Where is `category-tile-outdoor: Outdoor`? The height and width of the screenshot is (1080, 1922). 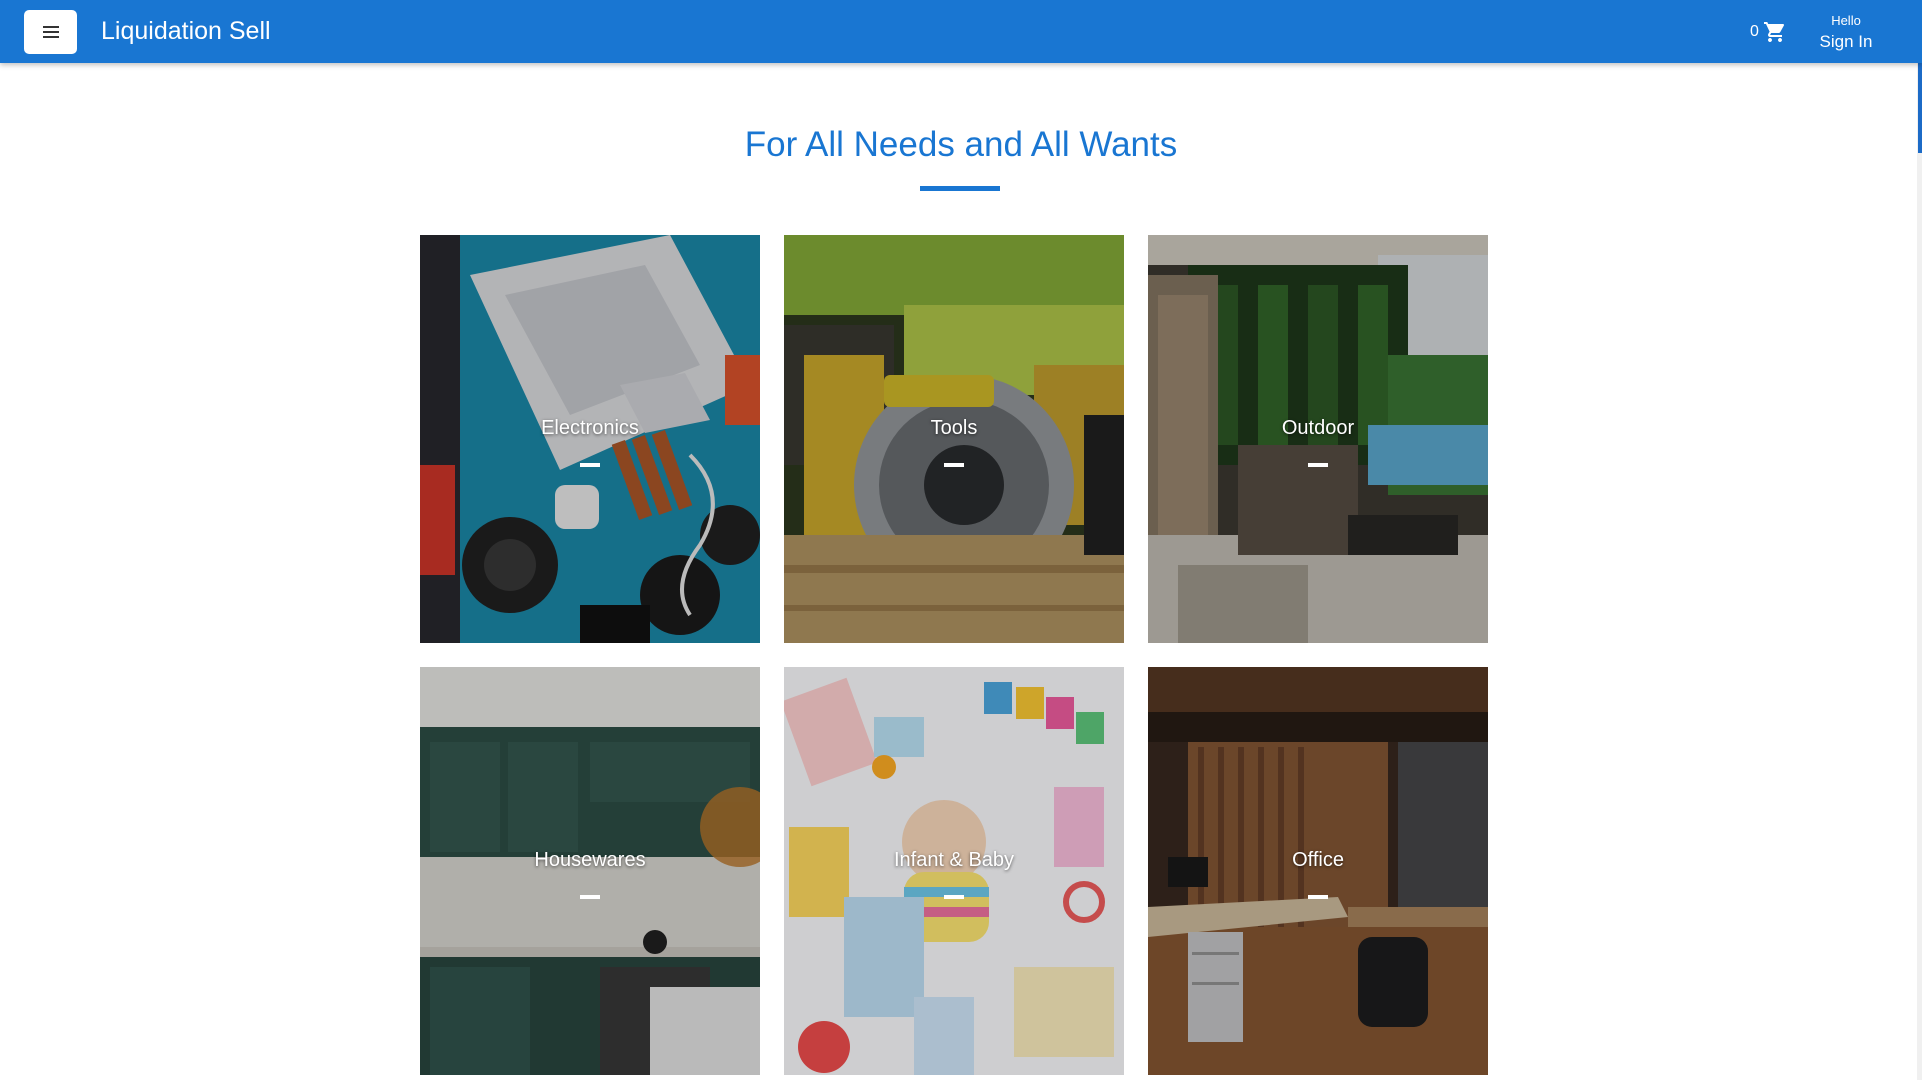
category-tile-outdoor: Outdoor is located at coordinates (1318, 439).